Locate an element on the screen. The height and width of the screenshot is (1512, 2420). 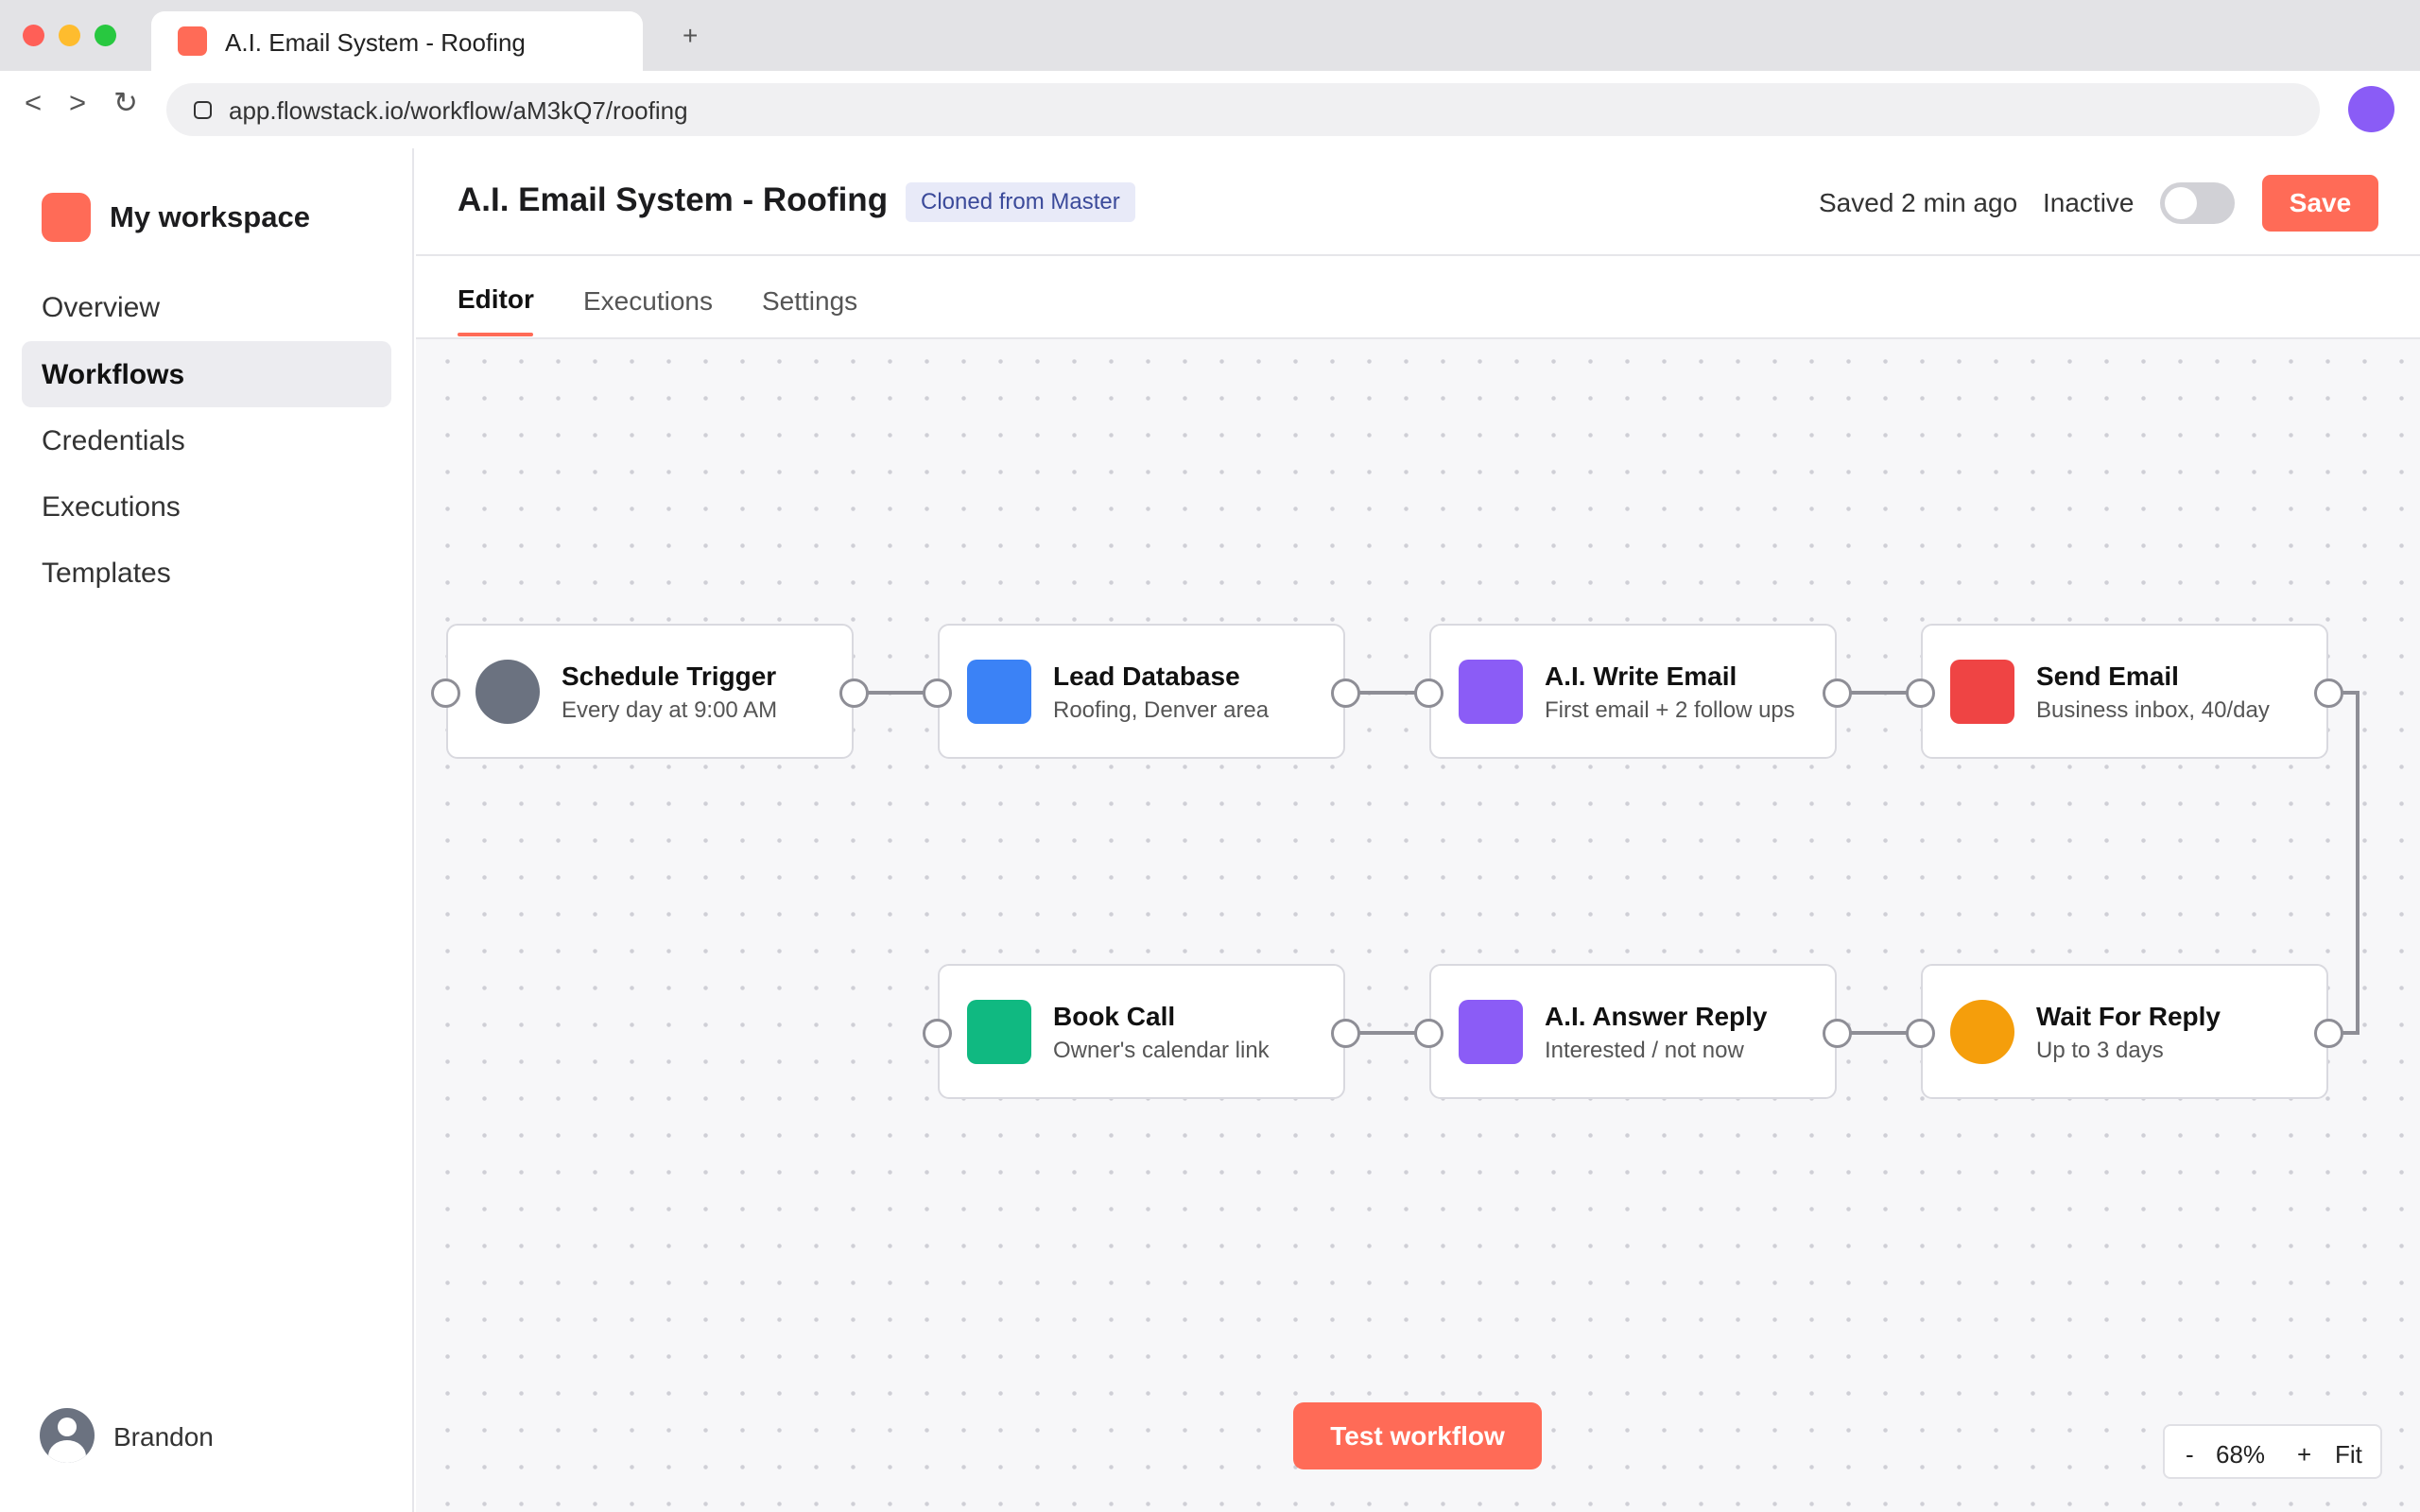
database-icon is located at coordinates (999, 692).